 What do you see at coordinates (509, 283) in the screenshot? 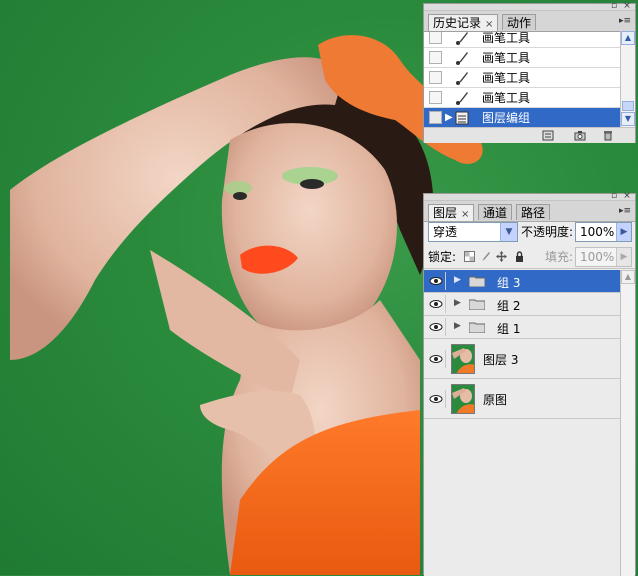
I see `layer-name: 组 3` at bounding box center [509, 283].